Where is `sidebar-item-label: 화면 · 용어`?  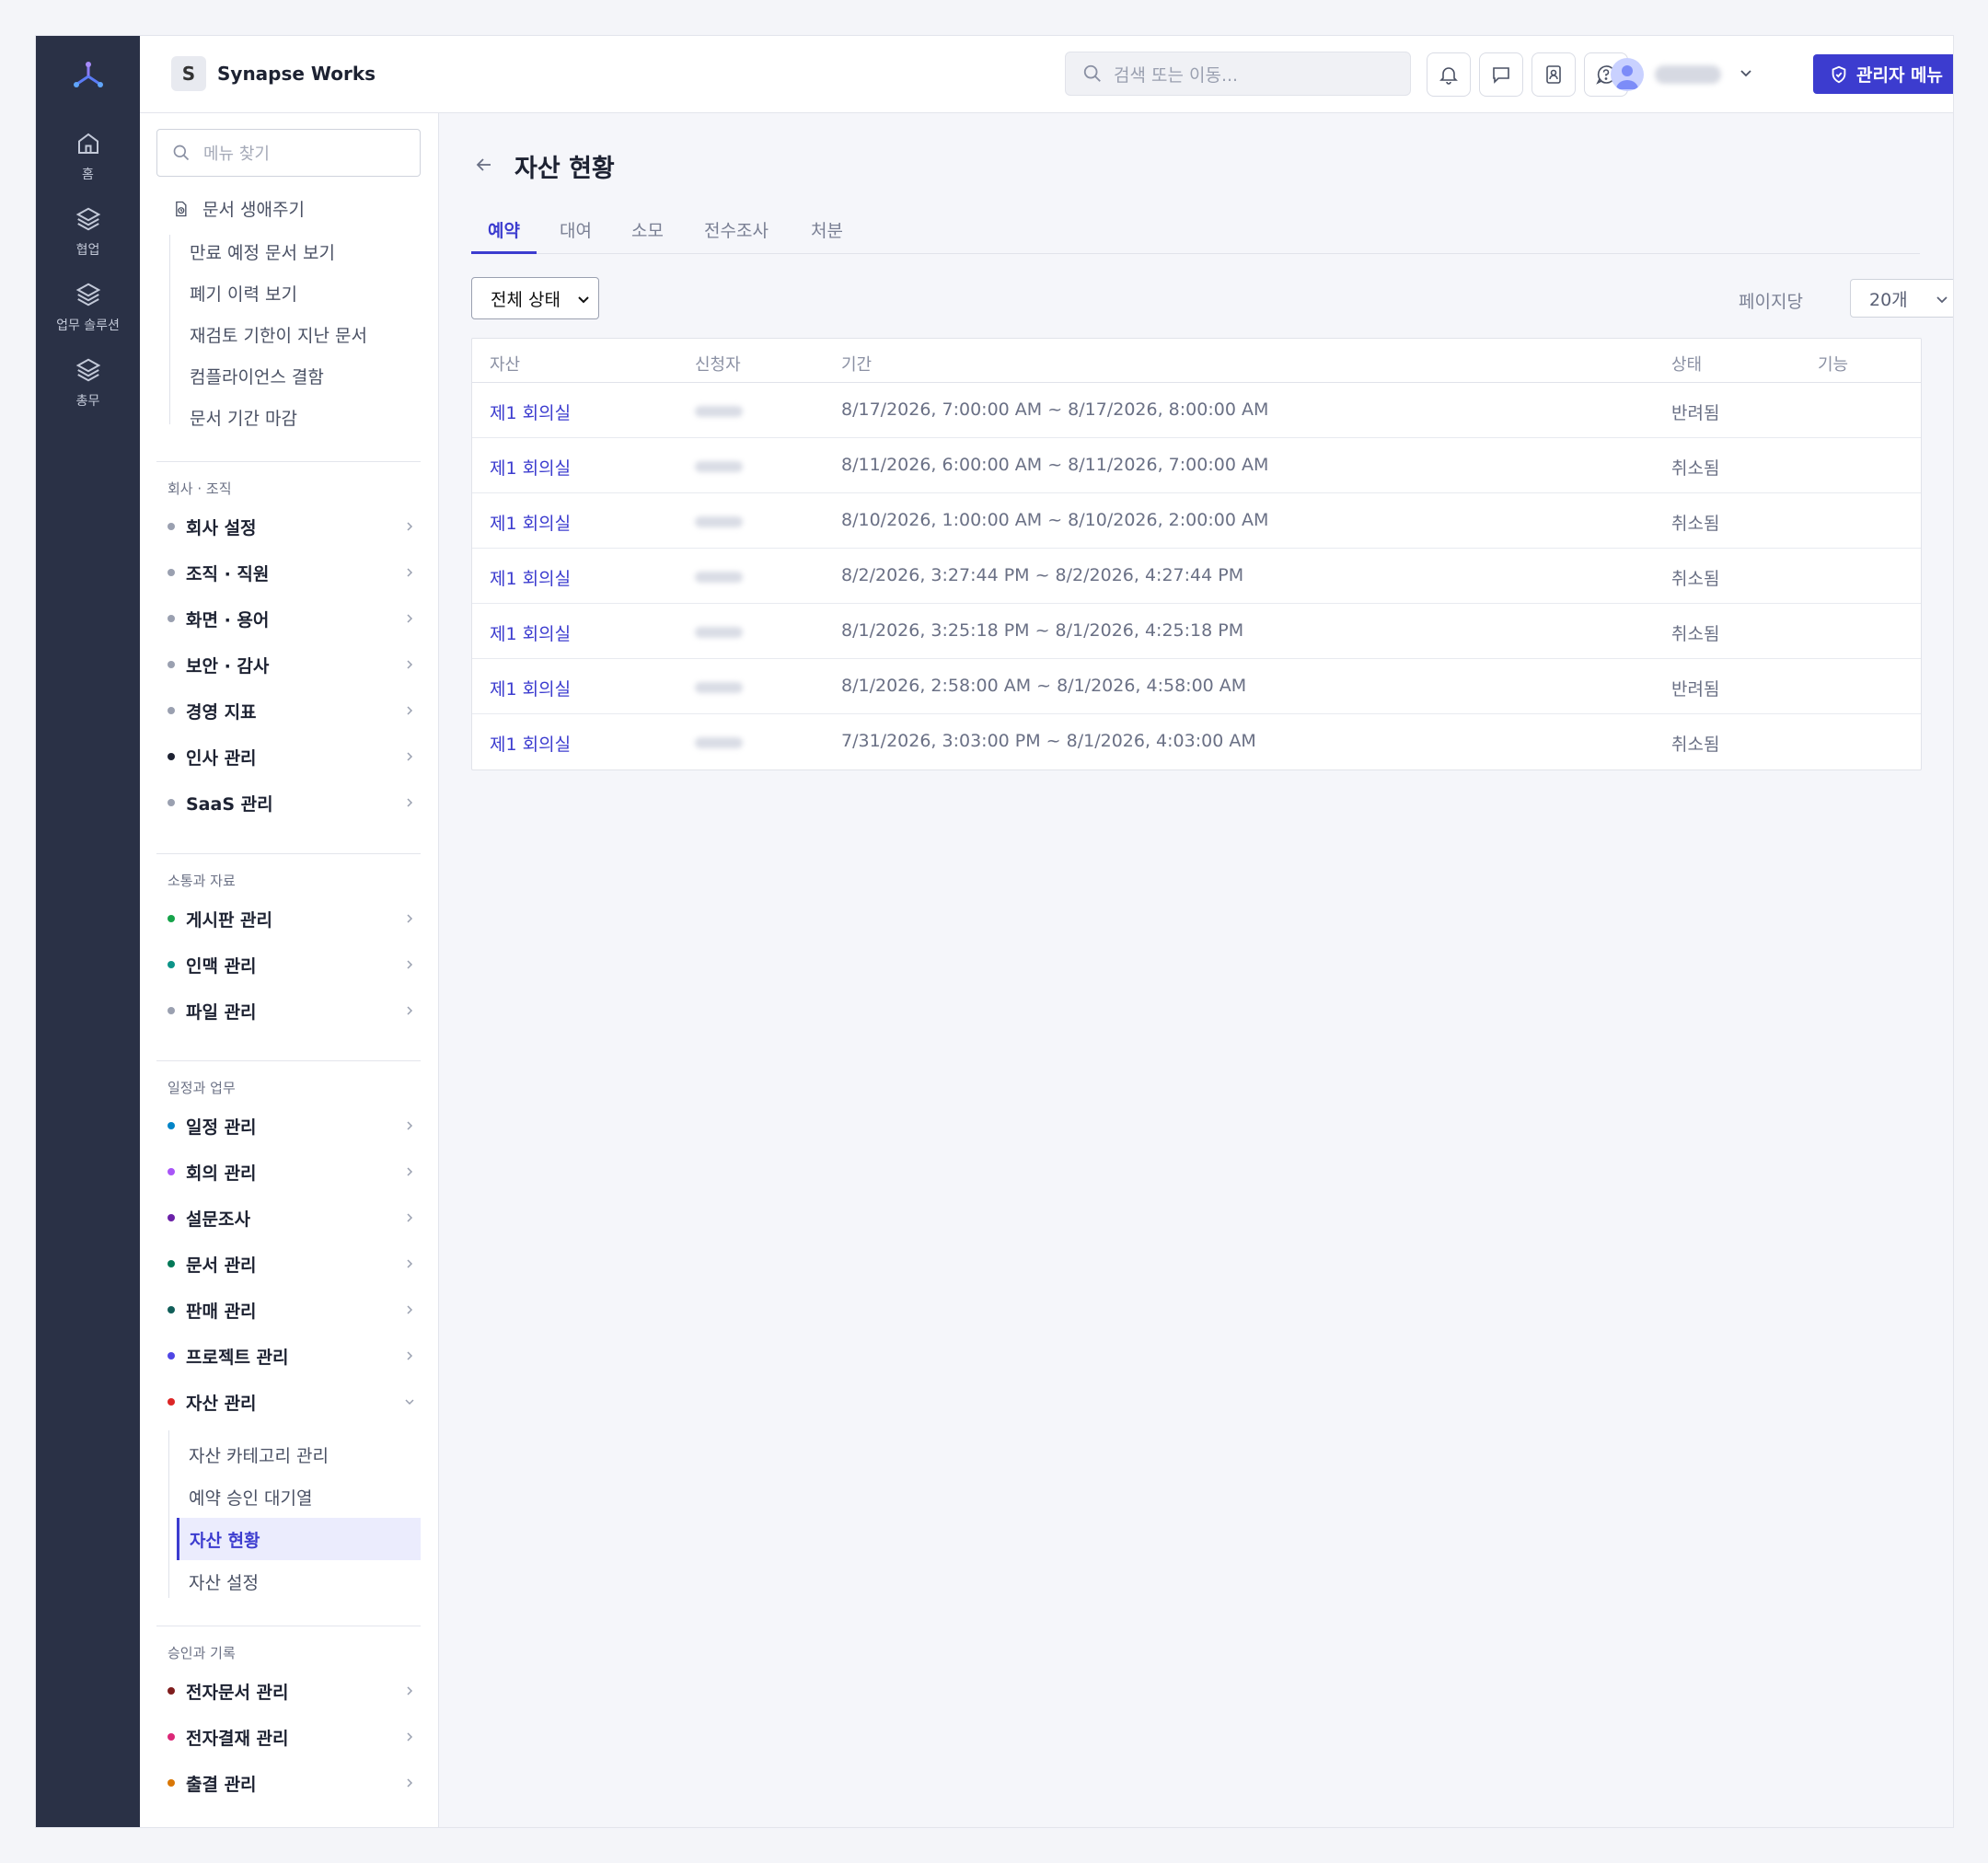 sidebar-item-label: 화면 · 용어 is located at coordinates (228, 620).